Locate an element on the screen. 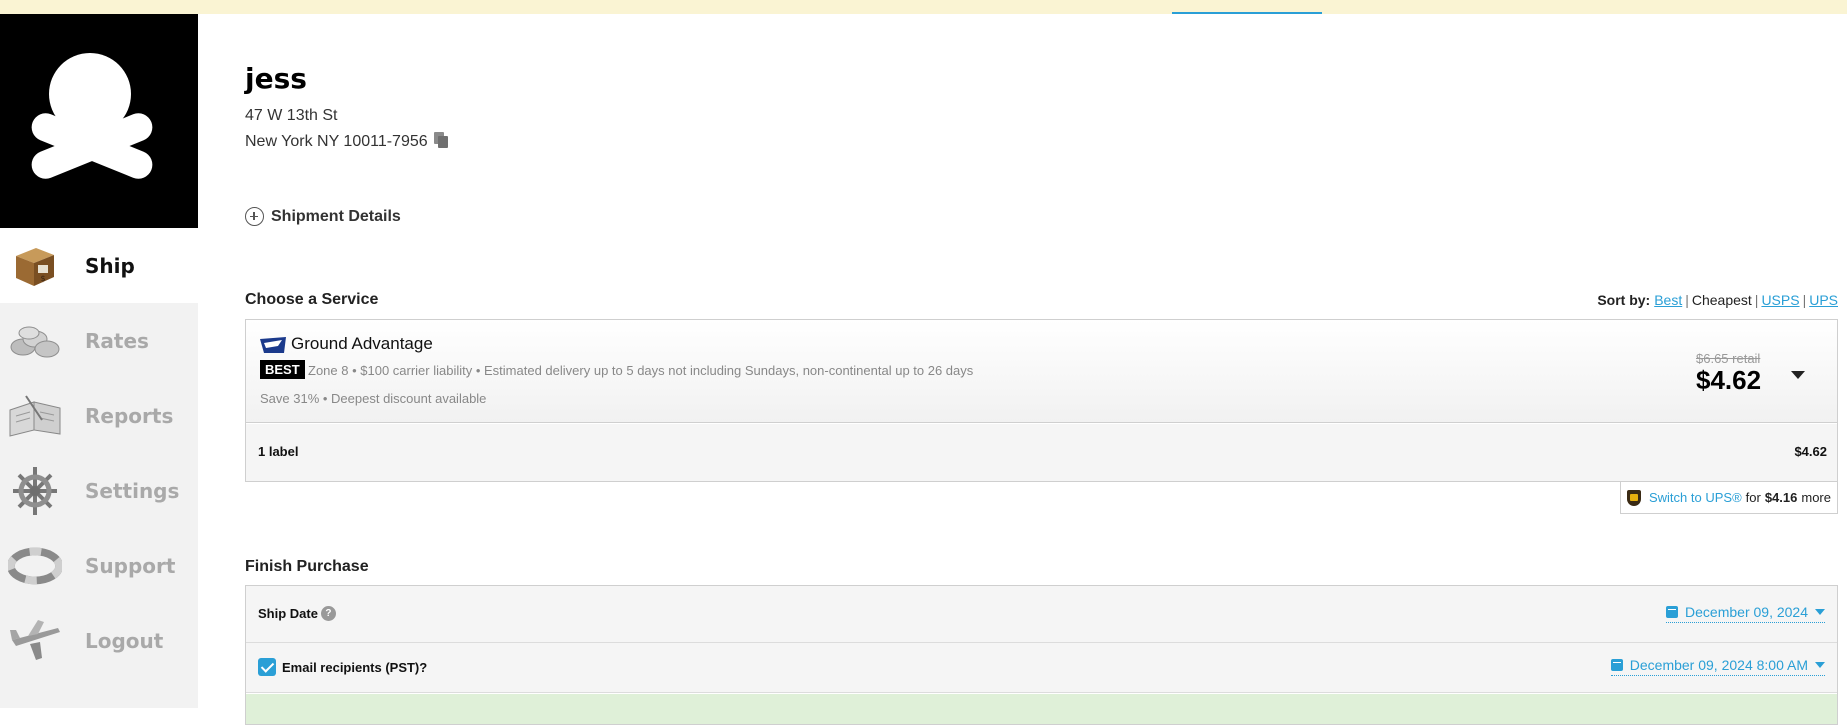 The image size is (1847, 725). email-time-picker: December 09, 2024 8:00 AM is located at coordinates (1717, 666).